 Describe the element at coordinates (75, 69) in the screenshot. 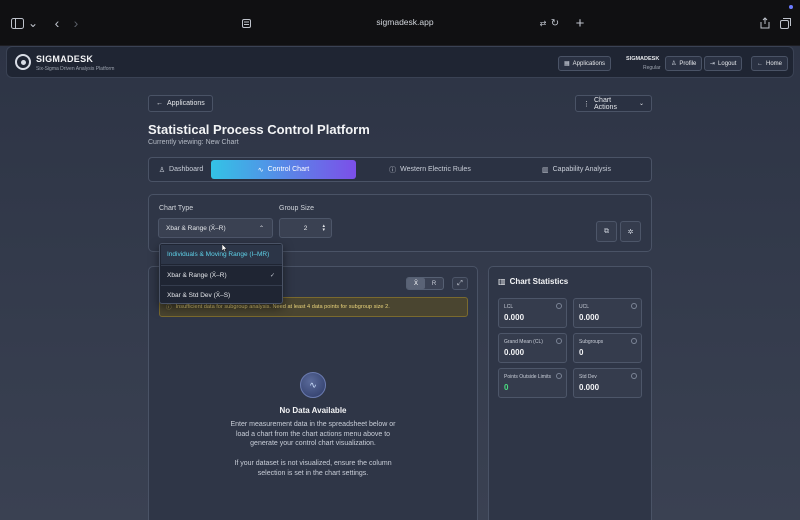

I see `brand-tagline: Six-Sigma Driven Analysis Platform` at that location.